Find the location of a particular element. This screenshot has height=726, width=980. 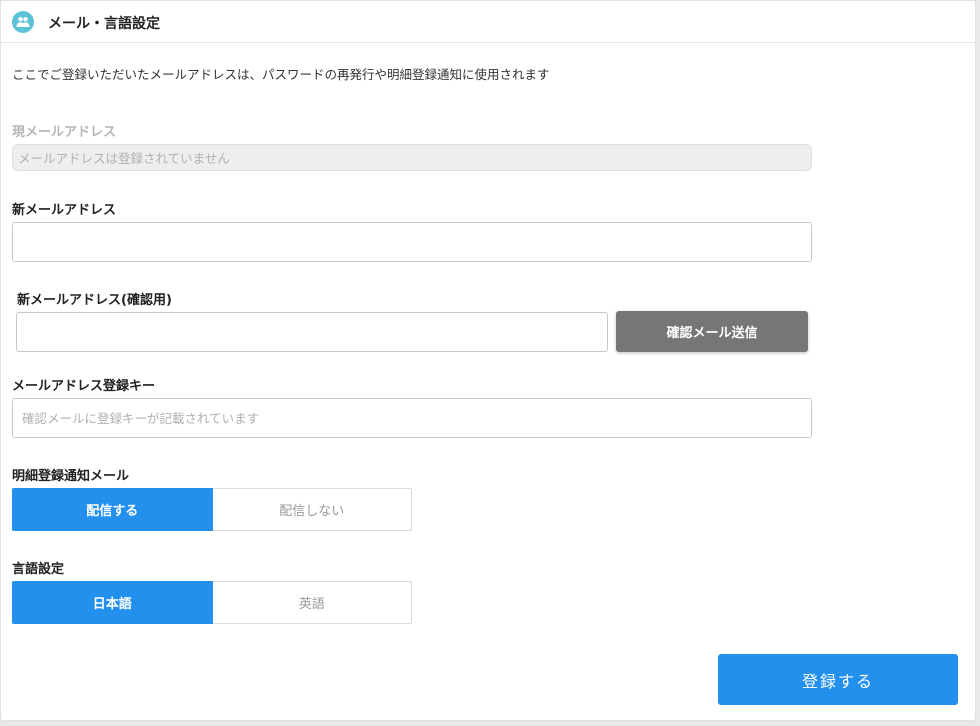

new-email-confirm-label: 新メールアドレス(確認用) is located at coordinates (94, 300).